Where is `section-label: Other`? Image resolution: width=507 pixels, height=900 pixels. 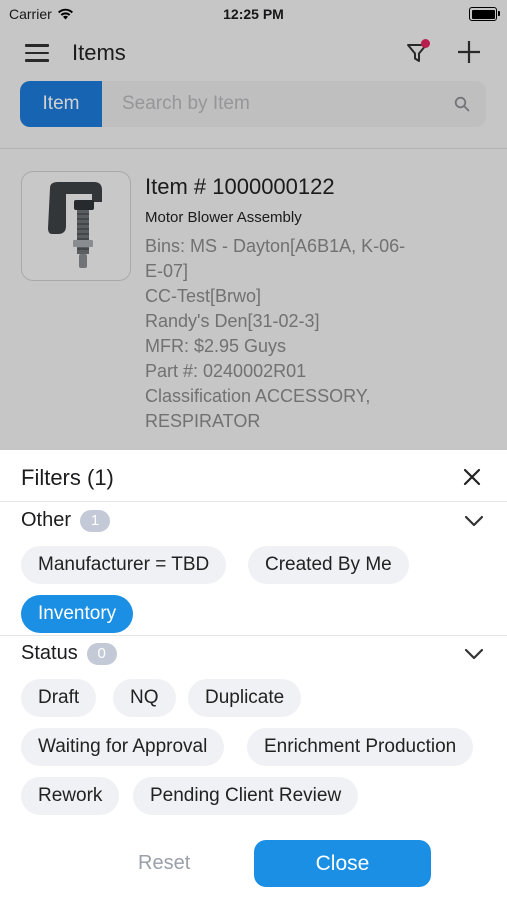 section-label: Other is located at coordinates (46, 520).